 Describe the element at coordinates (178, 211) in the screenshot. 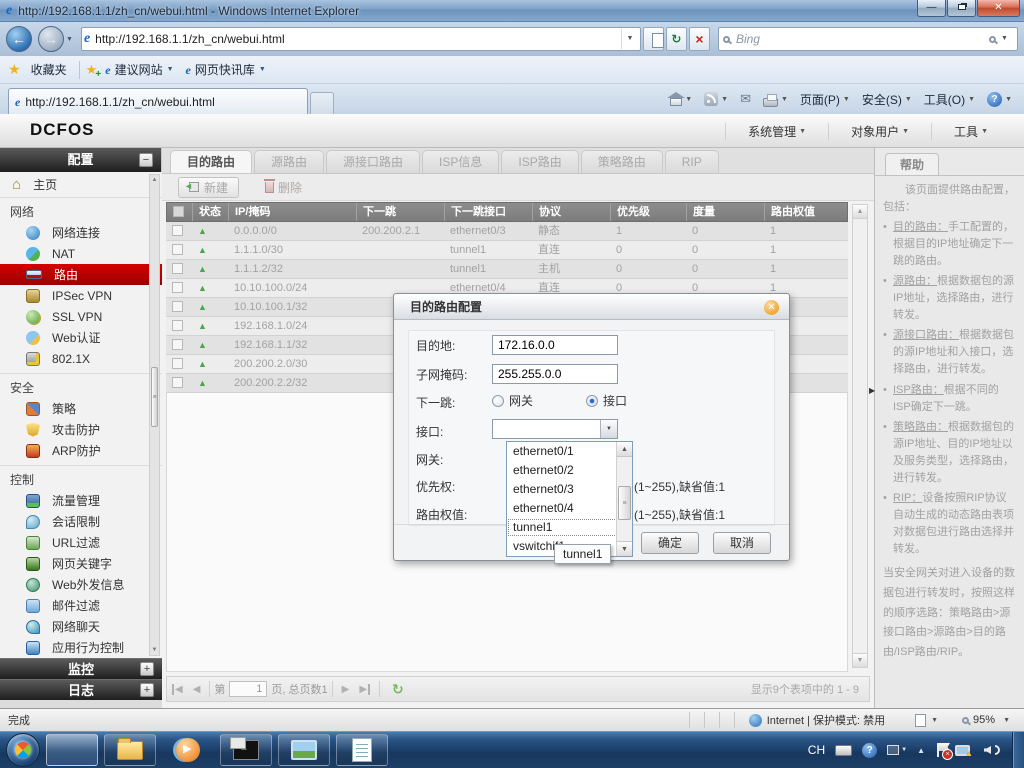

I see `select-all-checkbox` at that location.